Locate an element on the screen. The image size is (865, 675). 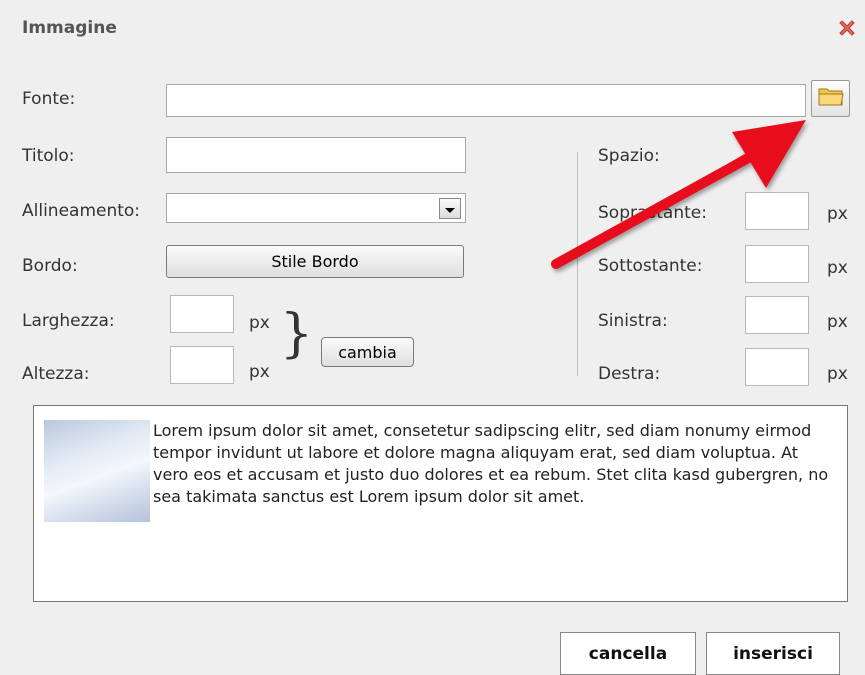
sottostante-input is located at coordinates (777, 264).